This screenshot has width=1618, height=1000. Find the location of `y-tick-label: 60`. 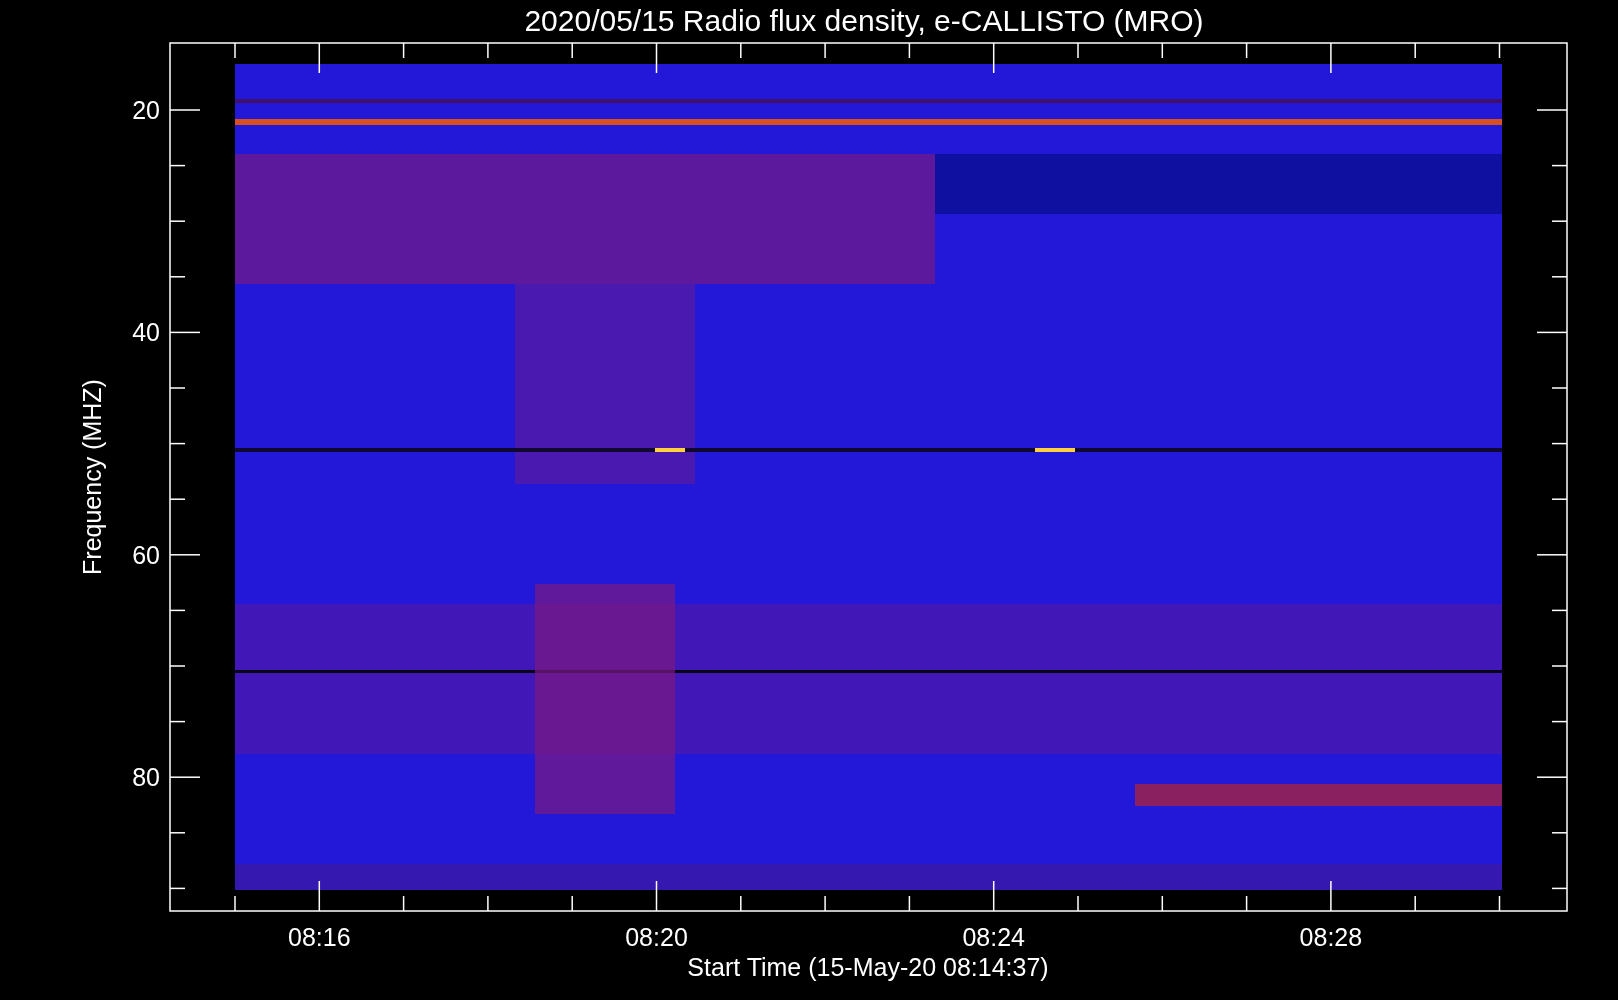

y-tick-label: 60 is located at coordinates (146, 554).